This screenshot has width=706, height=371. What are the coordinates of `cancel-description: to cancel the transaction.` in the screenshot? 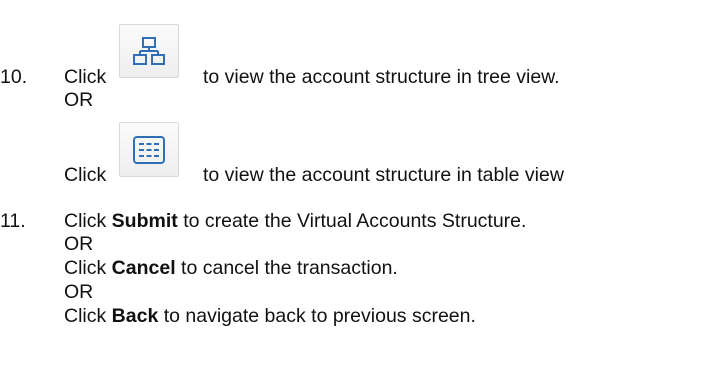 It's located at (289, 268).